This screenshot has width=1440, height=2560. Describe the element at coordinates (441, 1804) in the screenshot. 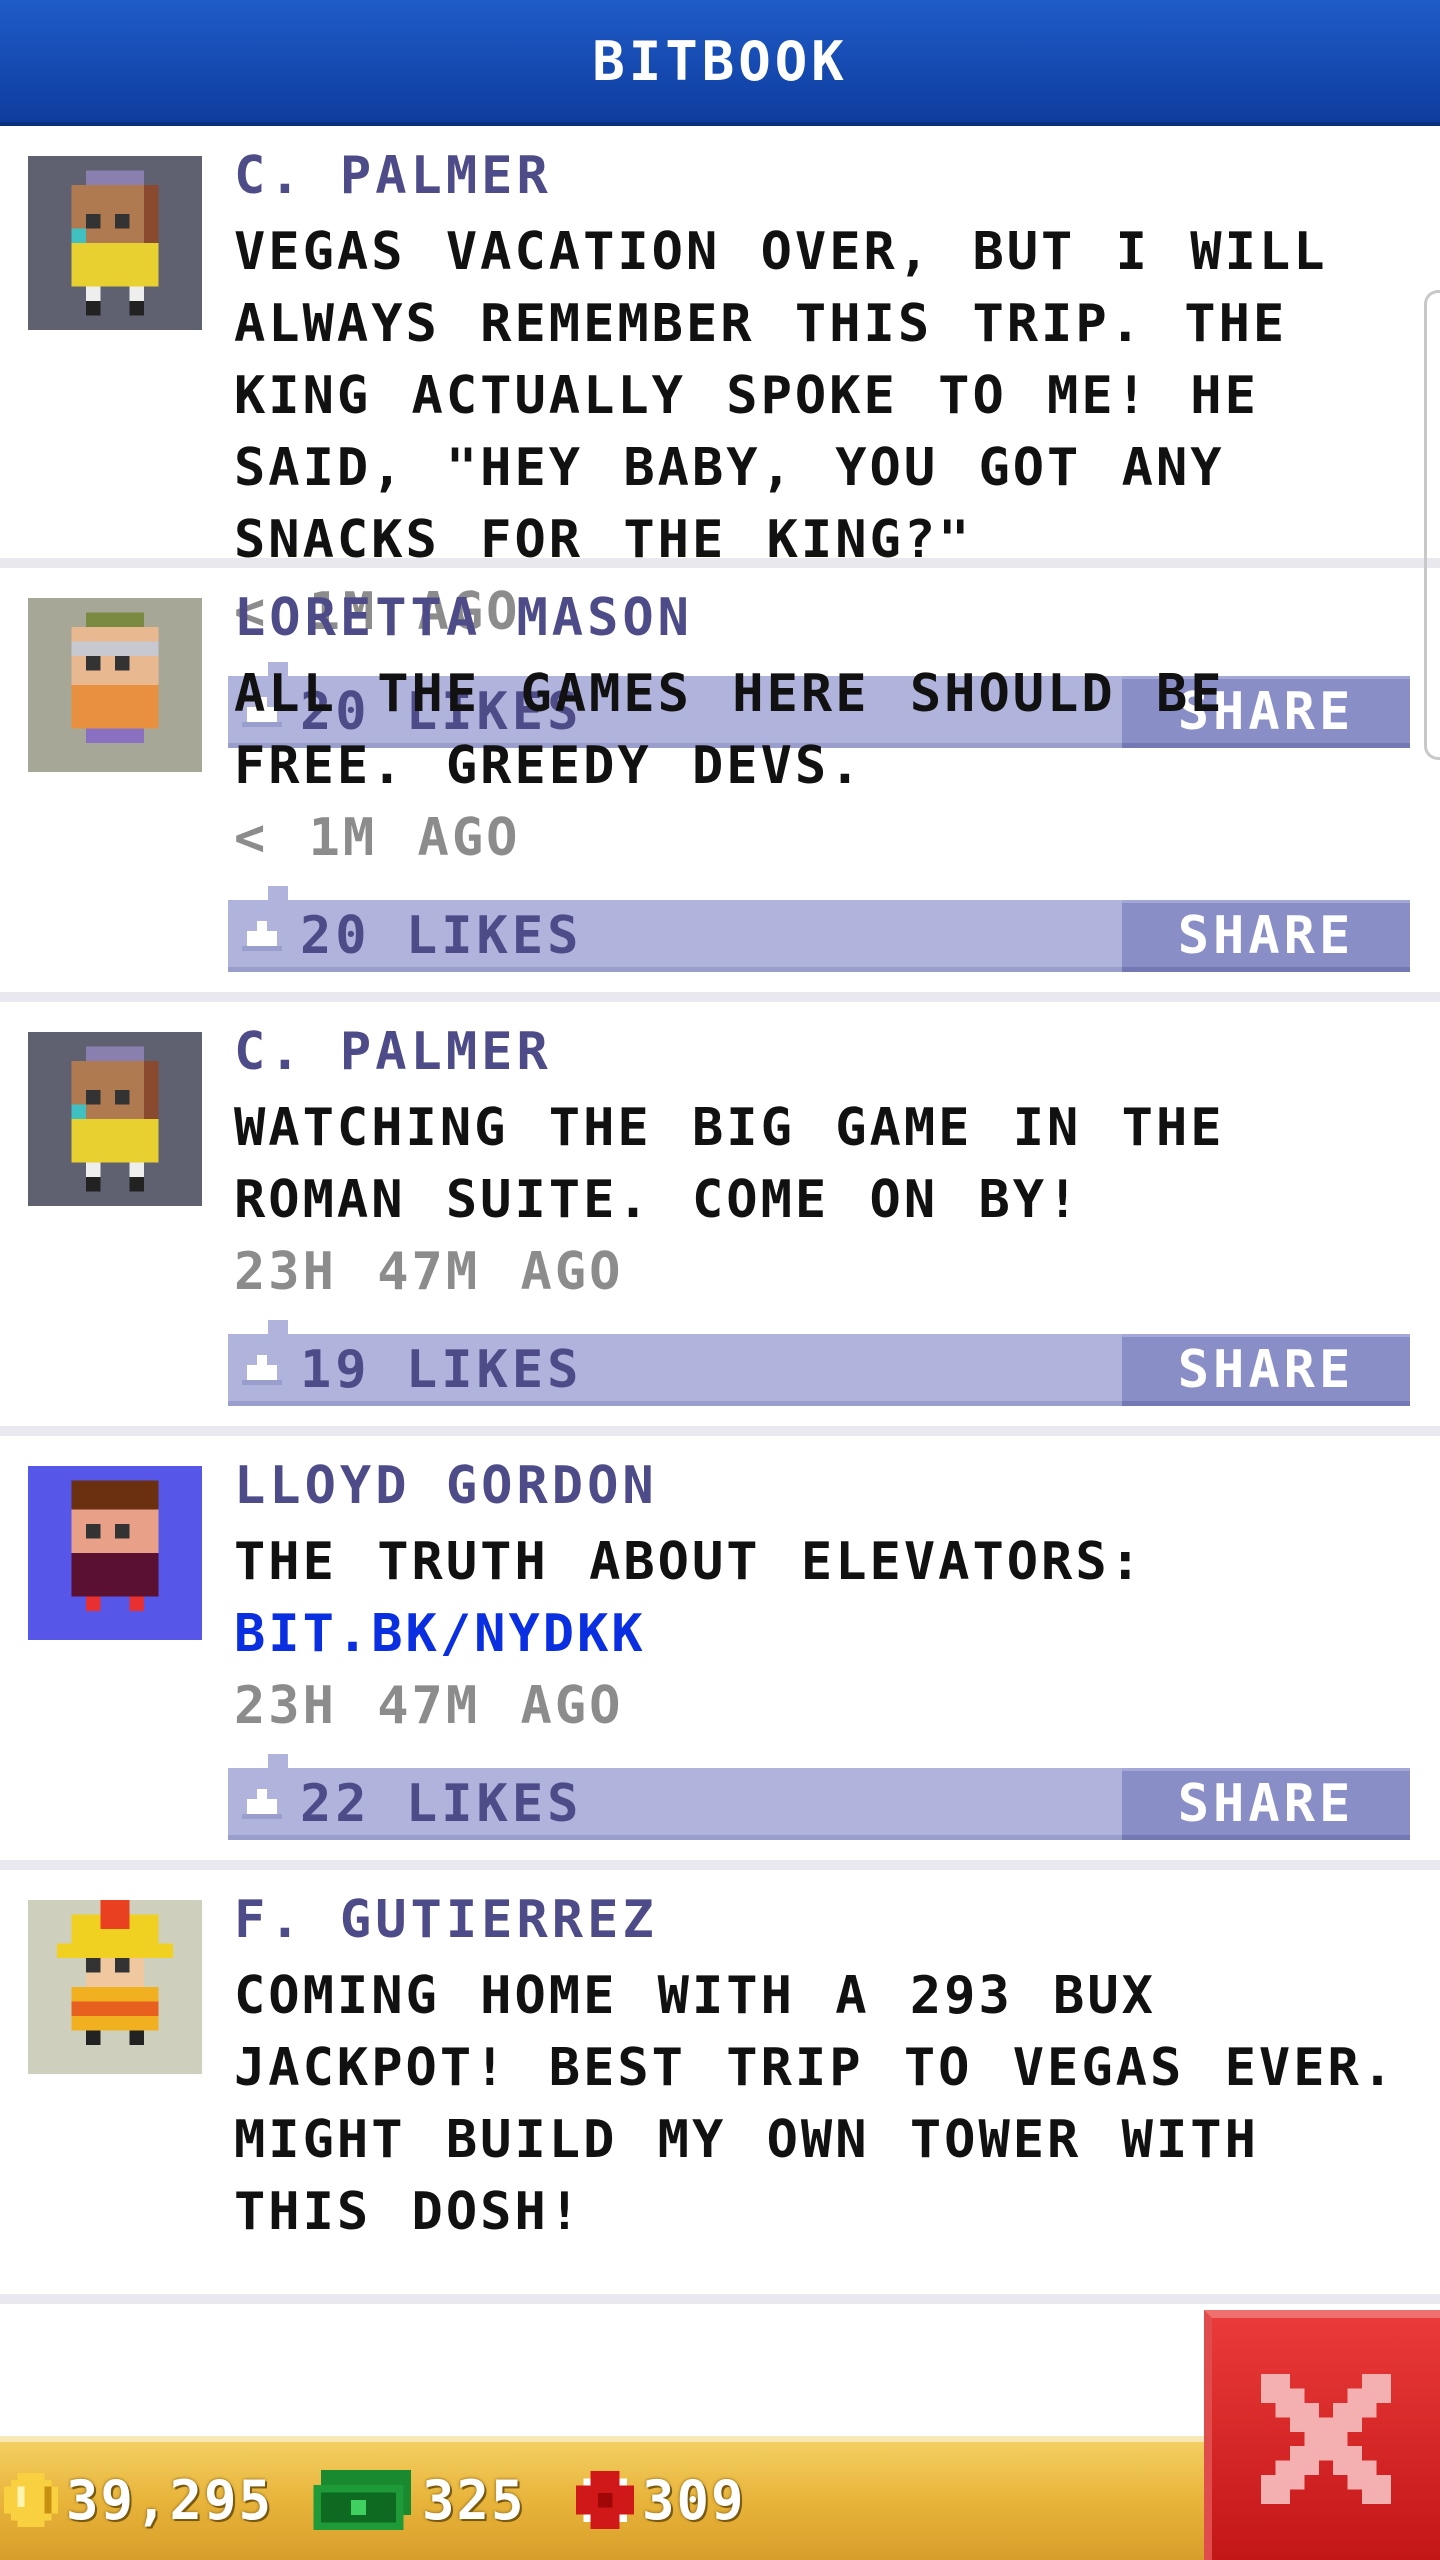

I see `like-count: 22 LIKES` at that location.